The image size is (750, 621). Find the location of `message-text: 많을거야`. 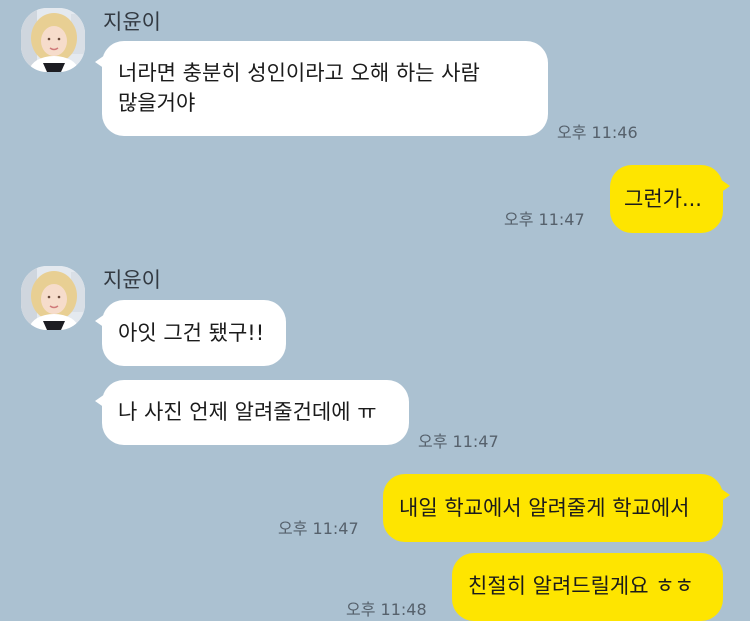

message-text: 많을거야 is located at coordinates (157, 103).